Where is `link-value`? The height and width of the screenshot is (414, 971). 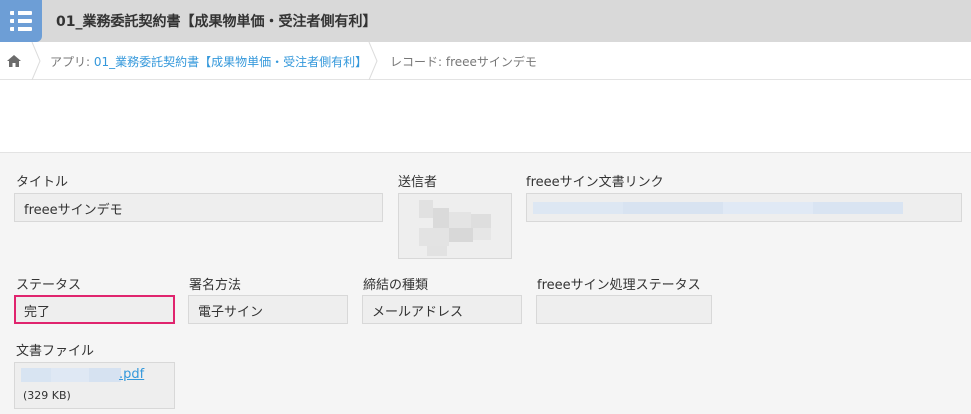
link-value is located at coordinates (744, 207).